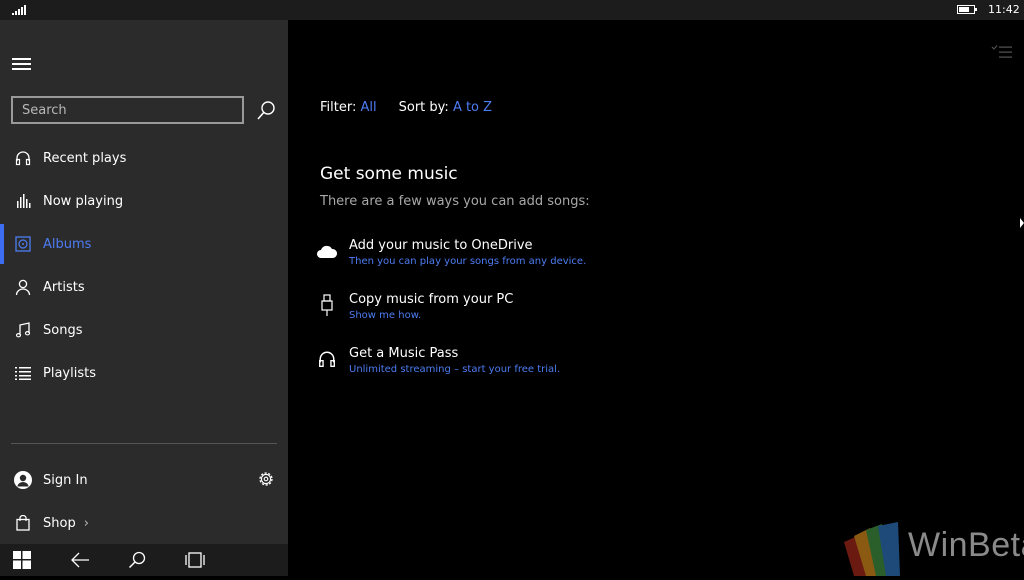 Image resolution: width=1024 pixels, height=580 pixels. What do you see at coordinates (144, 158) in the screenshot?
I see `sidebar-item-recent-plays: Recent plays` at bounding box center [144, 158].